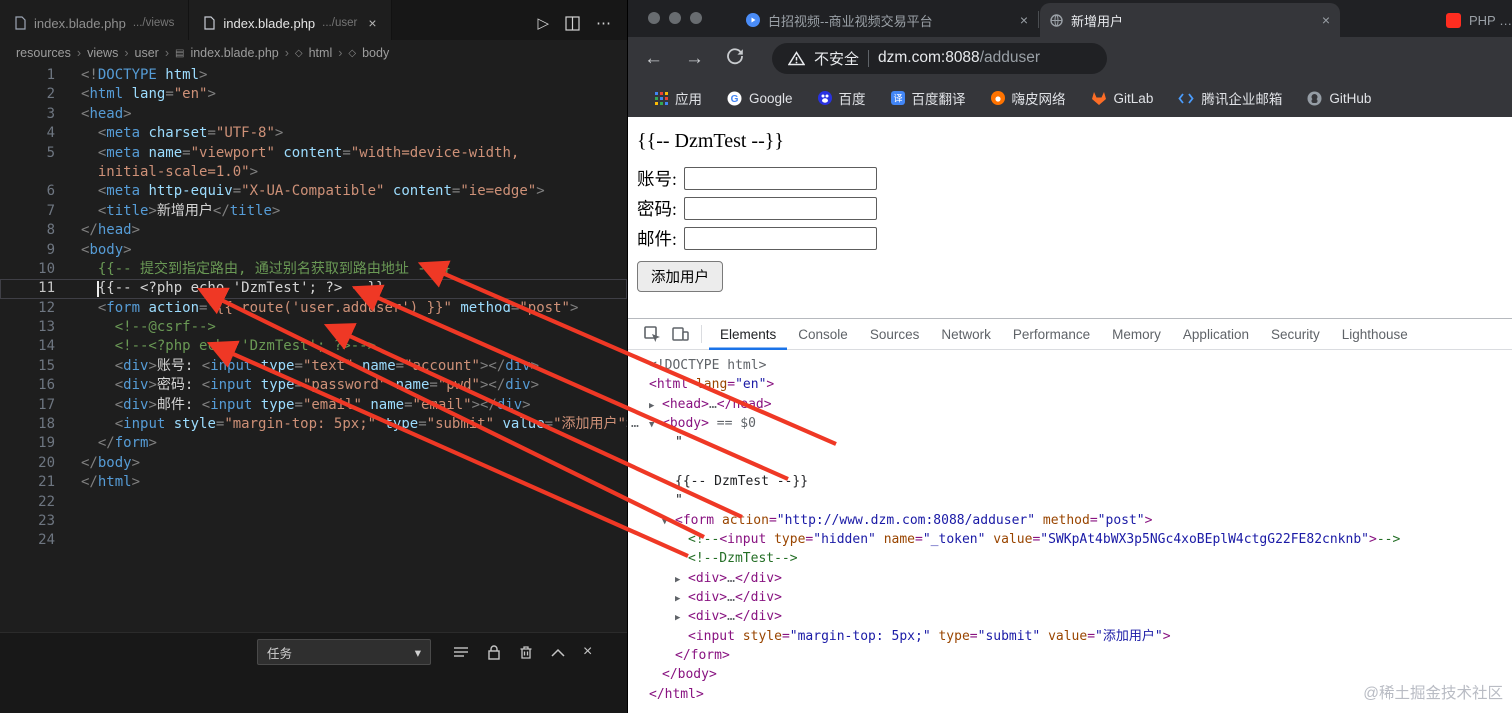 The height and width of the screenshot is (713, 1512). What do you see at coordinates (313, 346) in the screenshot?
I see `code-line: 14 <!--<?php echo 'DzmTest'; ?>-->` at bounding box center [313, 346].